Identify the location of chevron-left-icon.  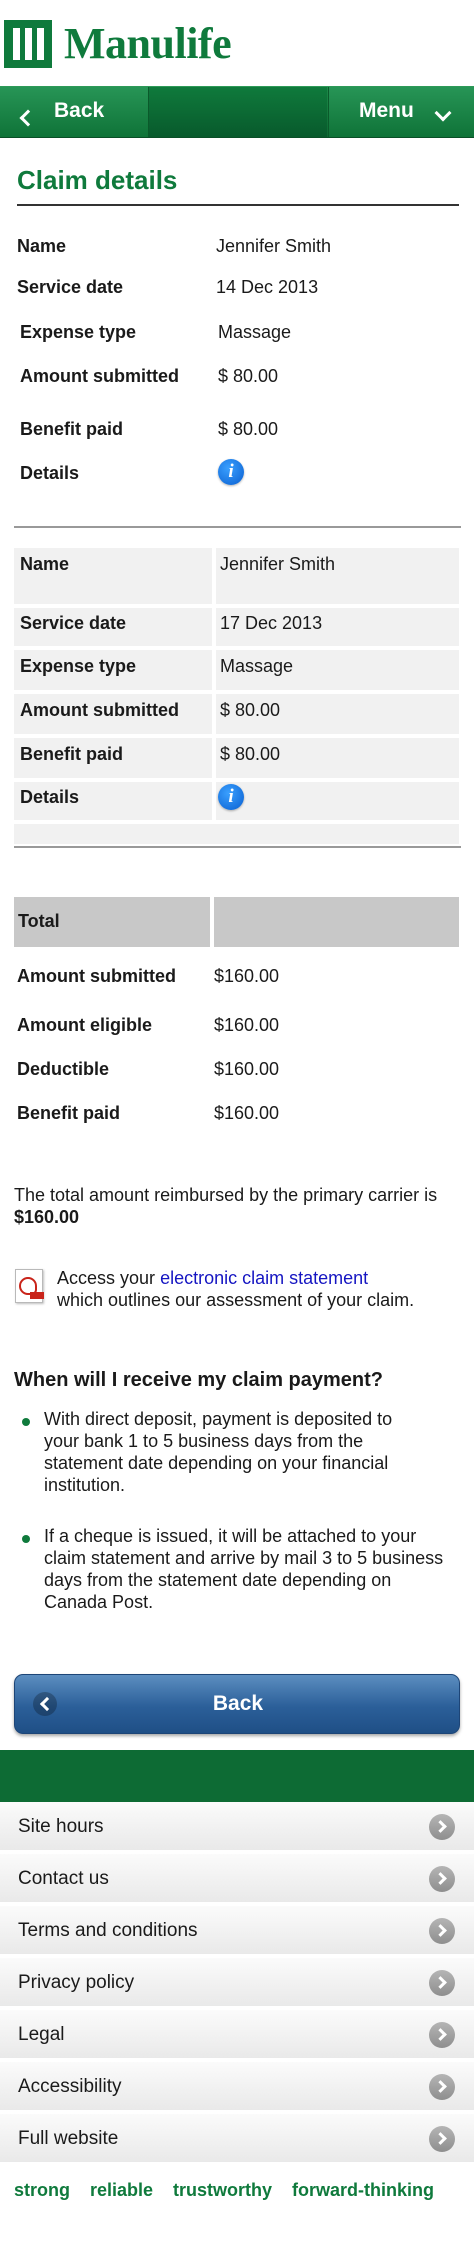
(28, 118).